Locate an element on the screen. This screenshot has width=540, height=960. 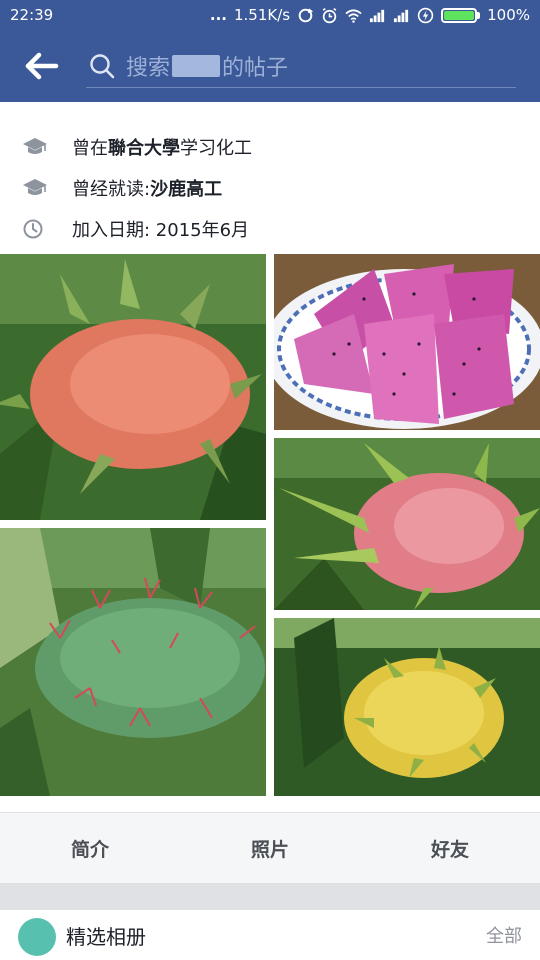
joined-date: 加入日期: 2015年6月 is located at coordinates (161, 230).